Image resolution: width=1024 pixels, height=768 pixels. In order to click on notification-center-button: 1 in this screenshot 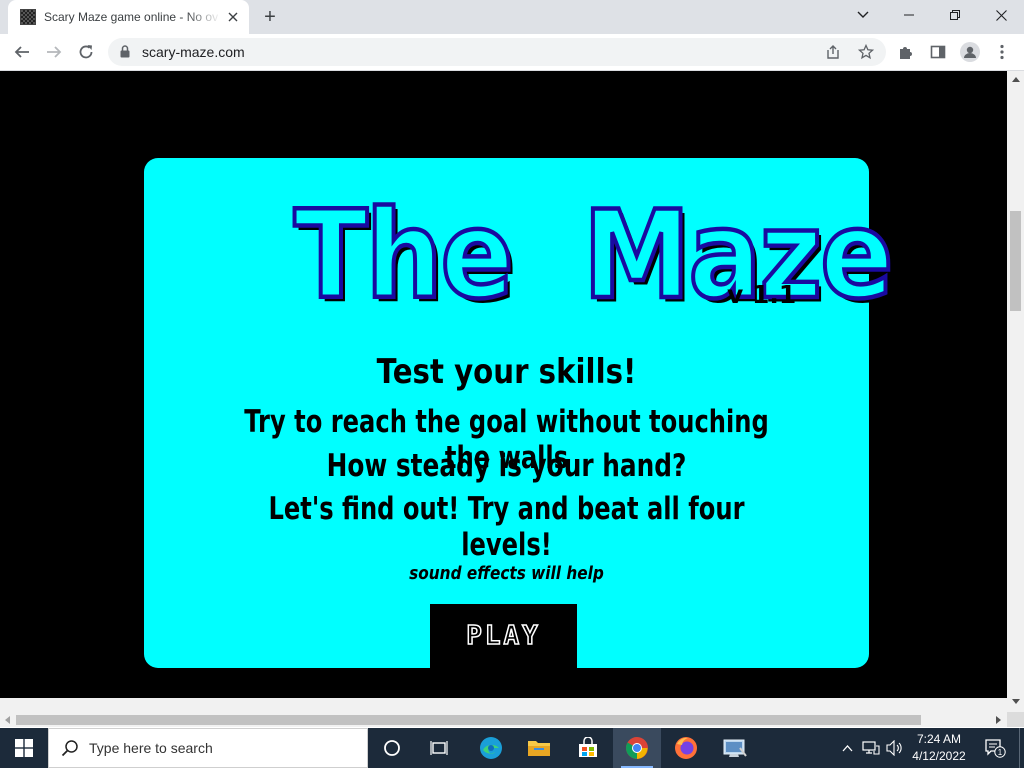, I will do `click(995, 748)`.